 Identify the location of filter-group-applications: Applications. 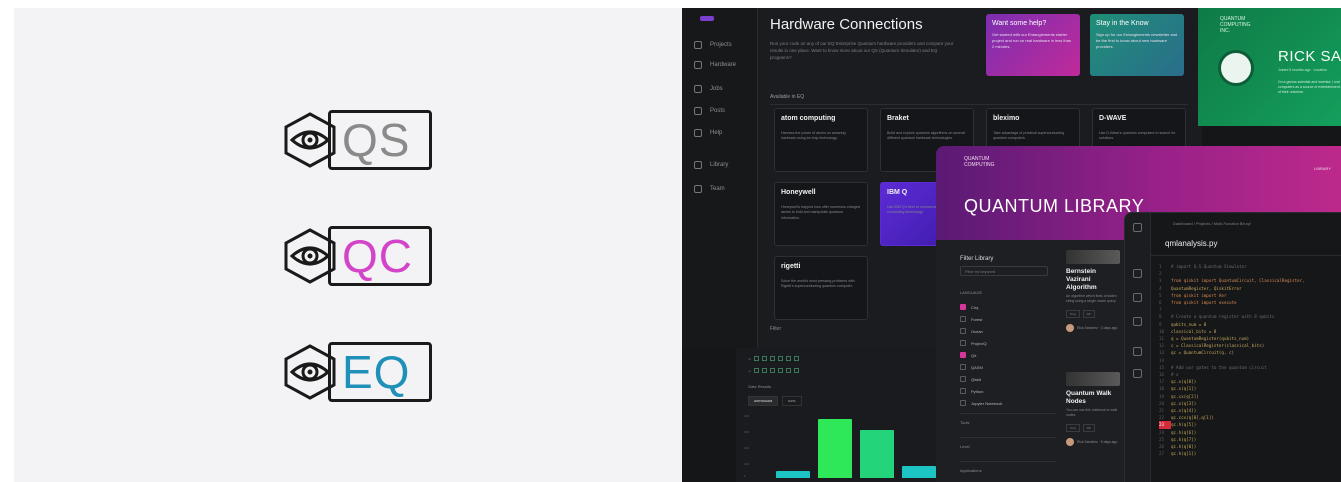
(1008, 471).